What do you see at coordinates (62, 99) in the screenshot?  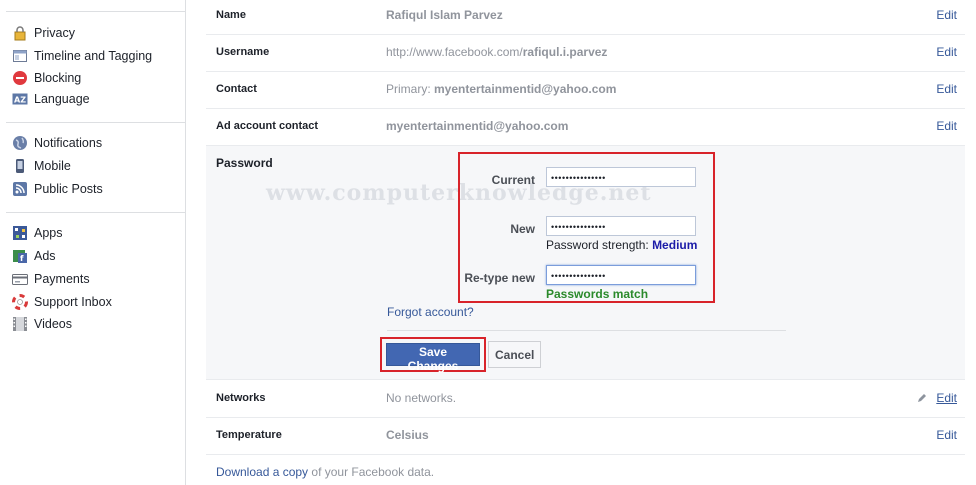 I see `sidebar-item-label: Language` at bounding box center [62, 99].